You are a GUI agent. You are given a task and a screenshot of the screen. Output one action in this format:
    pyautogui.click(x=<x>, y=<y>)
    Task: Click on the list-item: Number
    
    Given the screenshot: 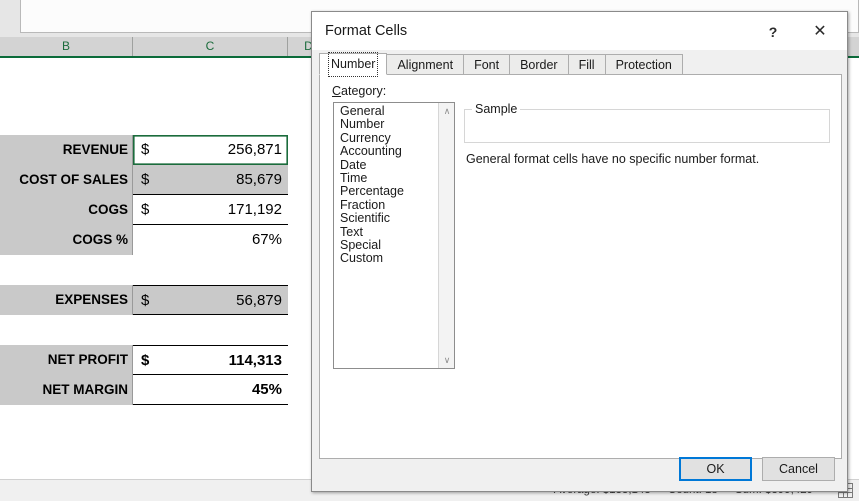 What is the action you would take?
    pyautogui.click(x=385, y=124)
    